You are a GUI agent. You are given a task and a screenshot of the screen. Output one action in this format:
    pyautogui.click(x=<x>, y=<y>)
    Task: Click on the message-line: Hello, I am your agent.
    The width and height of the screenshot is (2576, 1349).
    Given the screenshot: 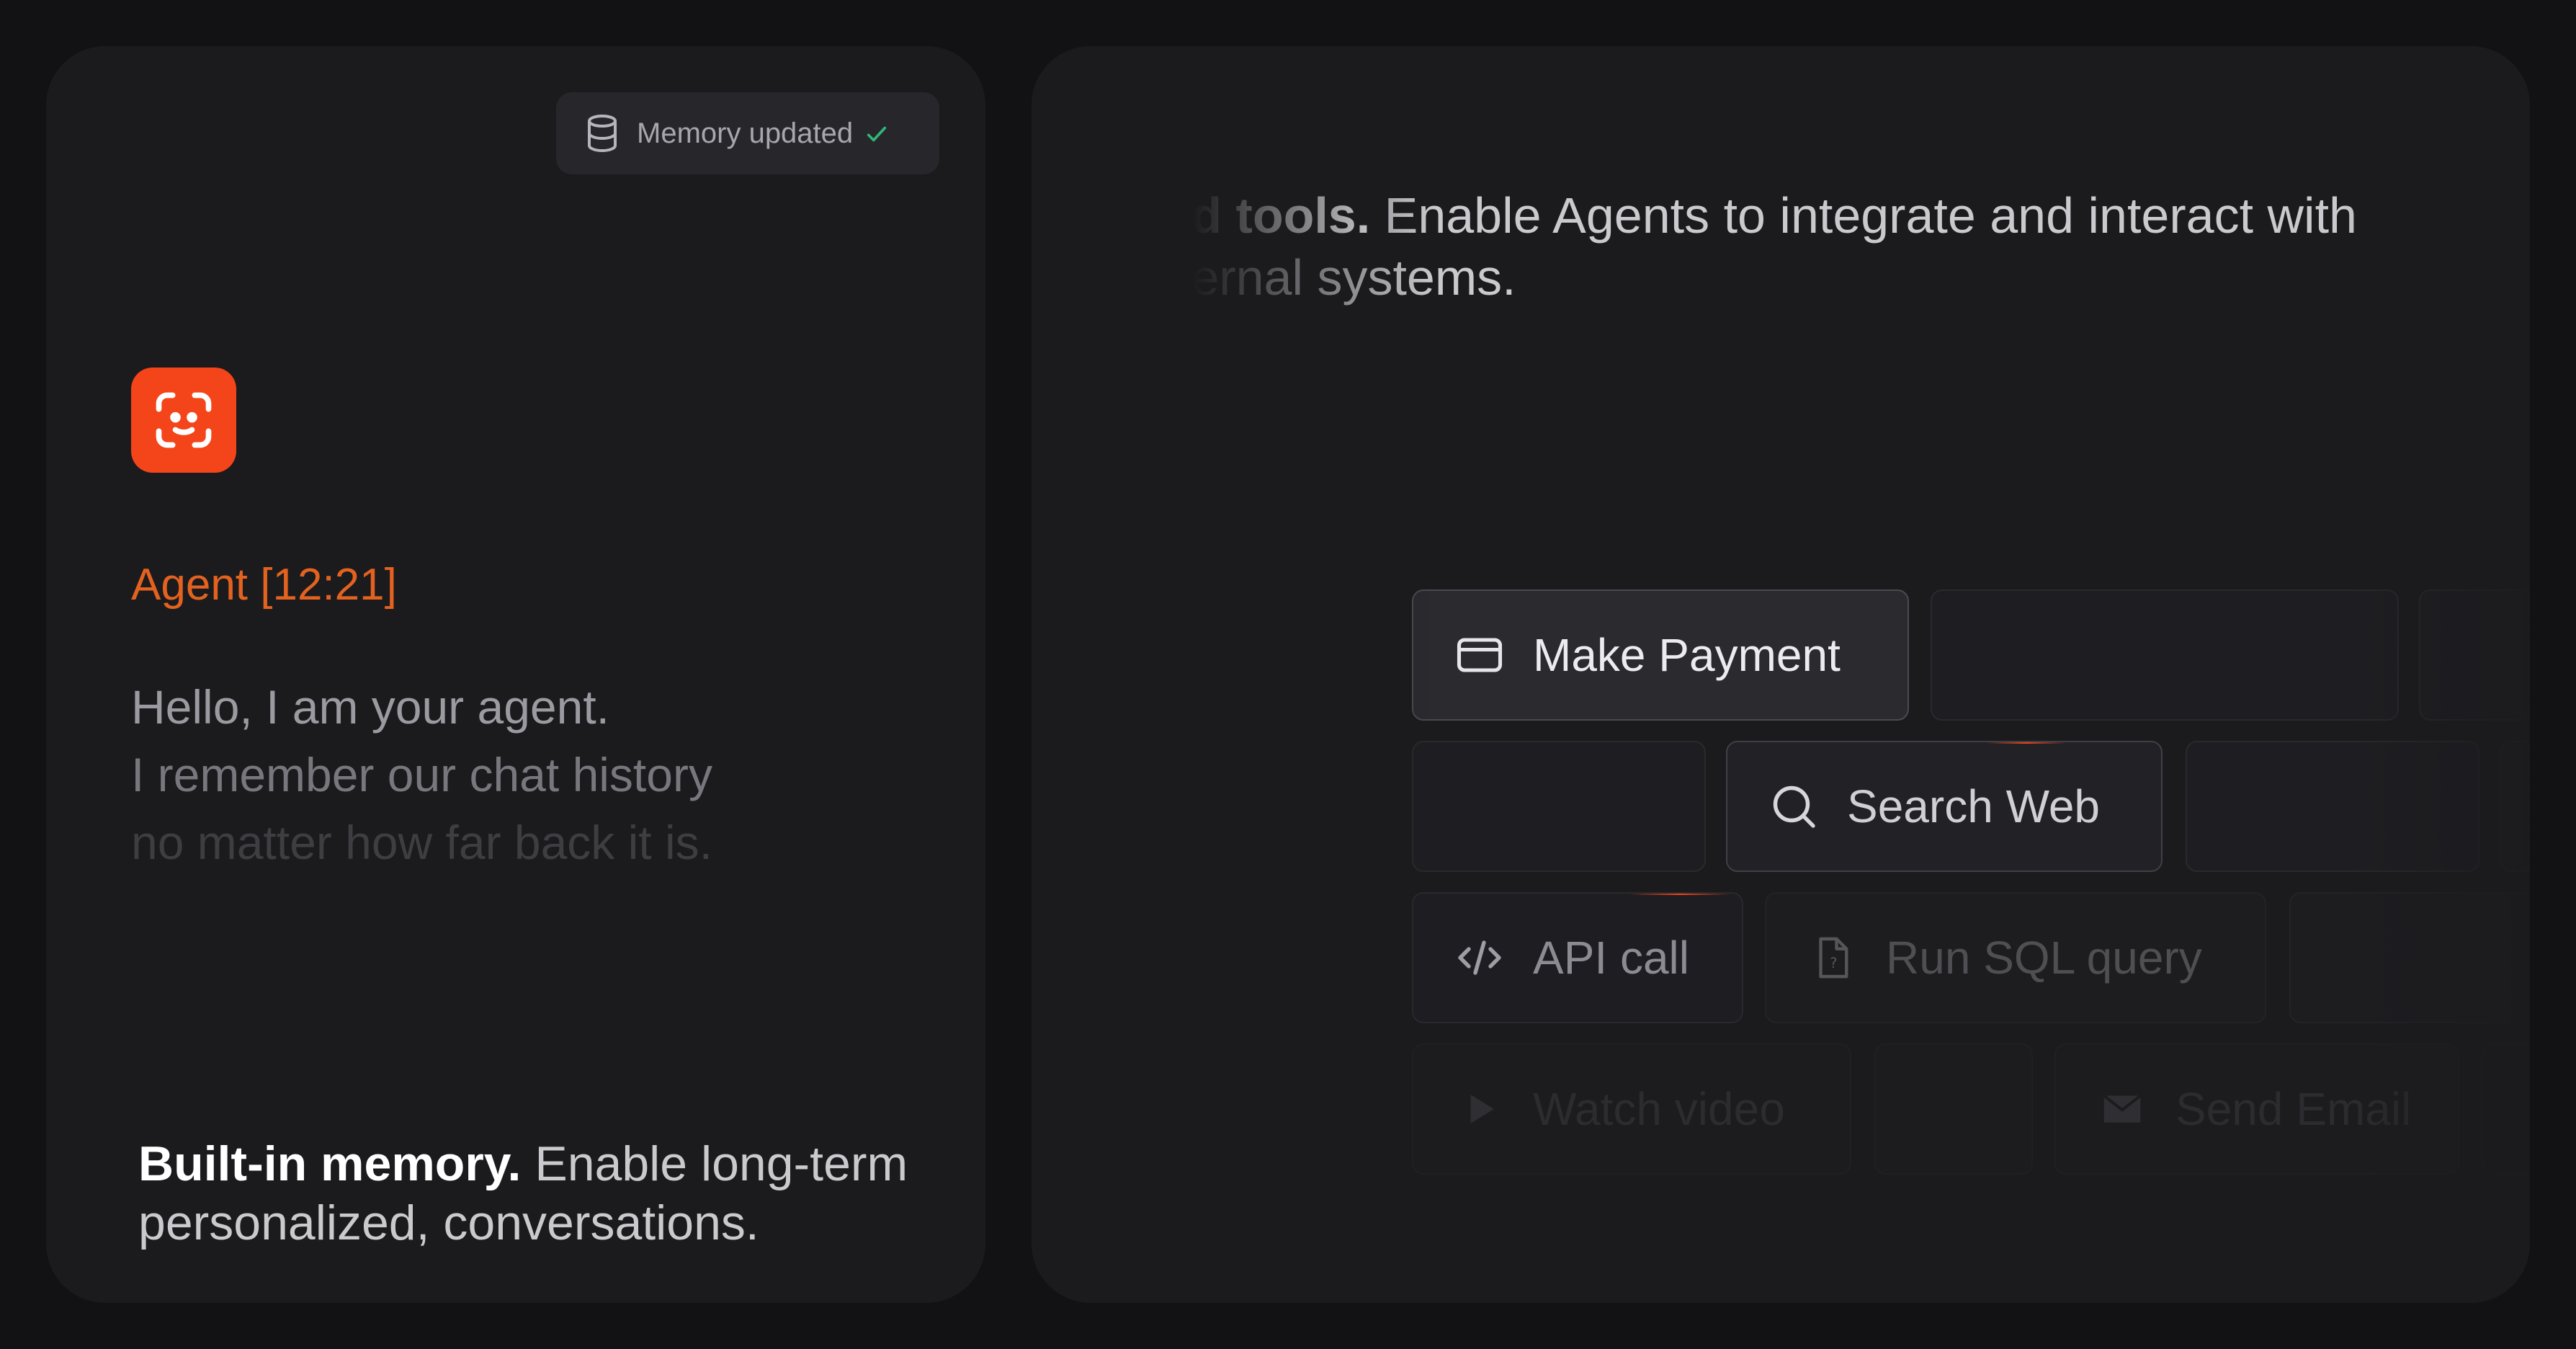 What is the action you would take?
    pyautogui.click(x=370, y=707)
    